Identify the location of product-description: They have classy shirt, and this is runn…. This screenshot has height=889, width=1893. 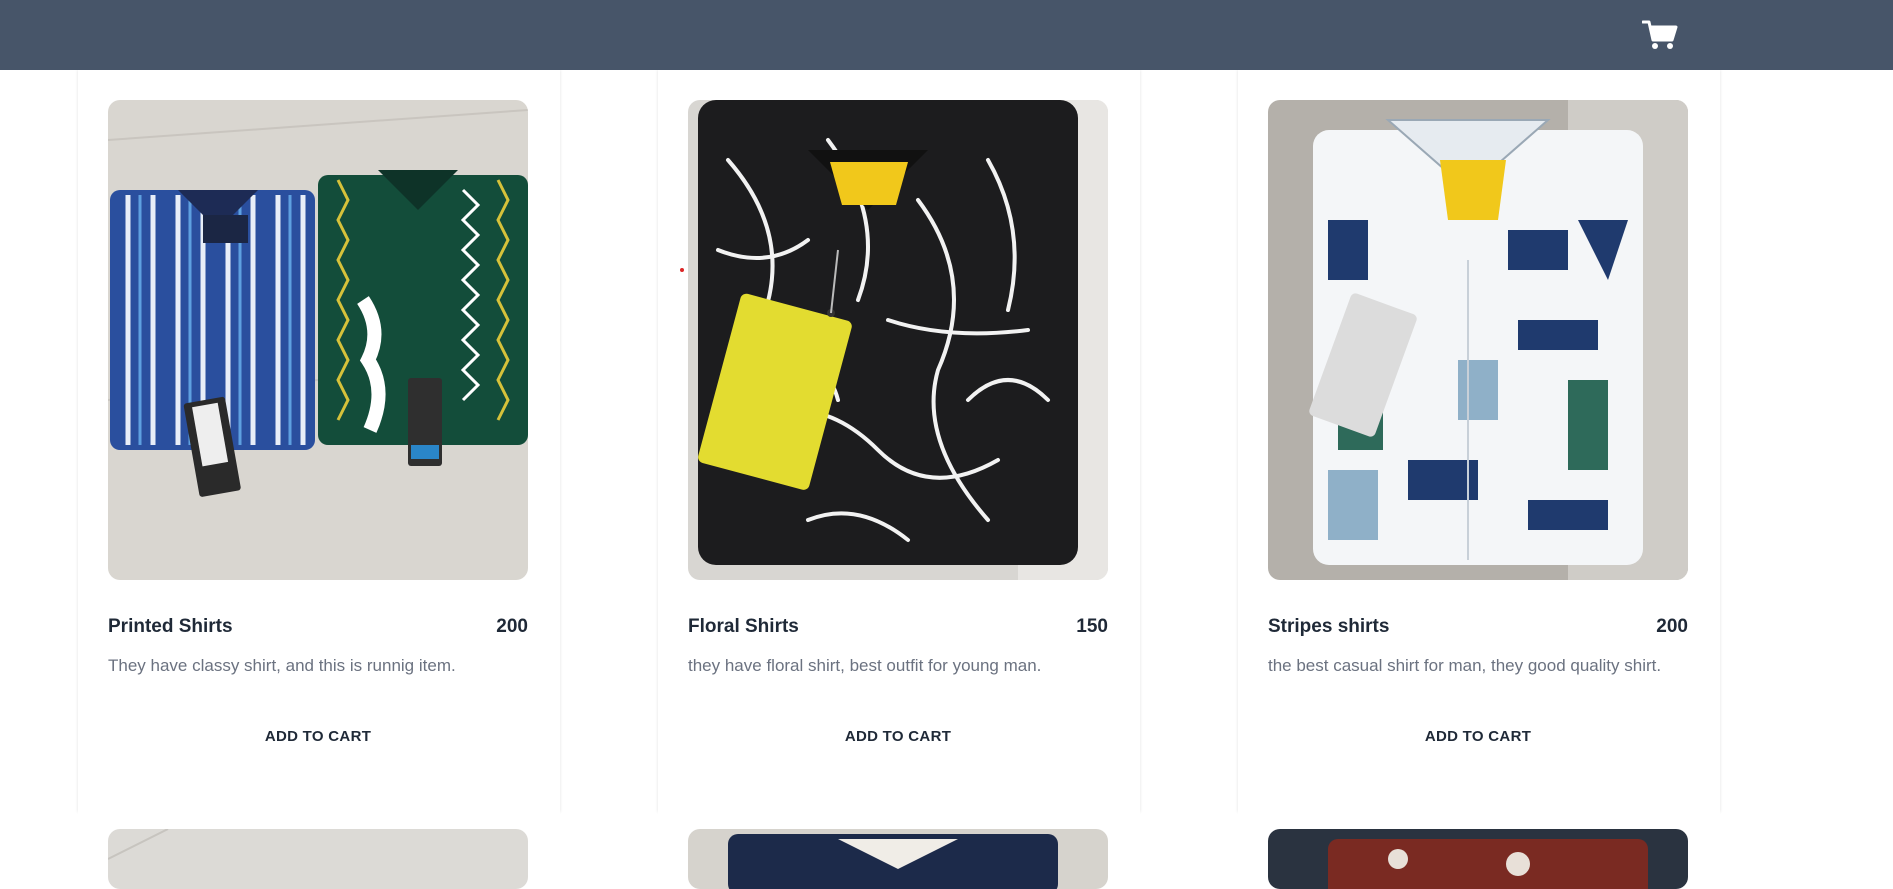
(282, 665).